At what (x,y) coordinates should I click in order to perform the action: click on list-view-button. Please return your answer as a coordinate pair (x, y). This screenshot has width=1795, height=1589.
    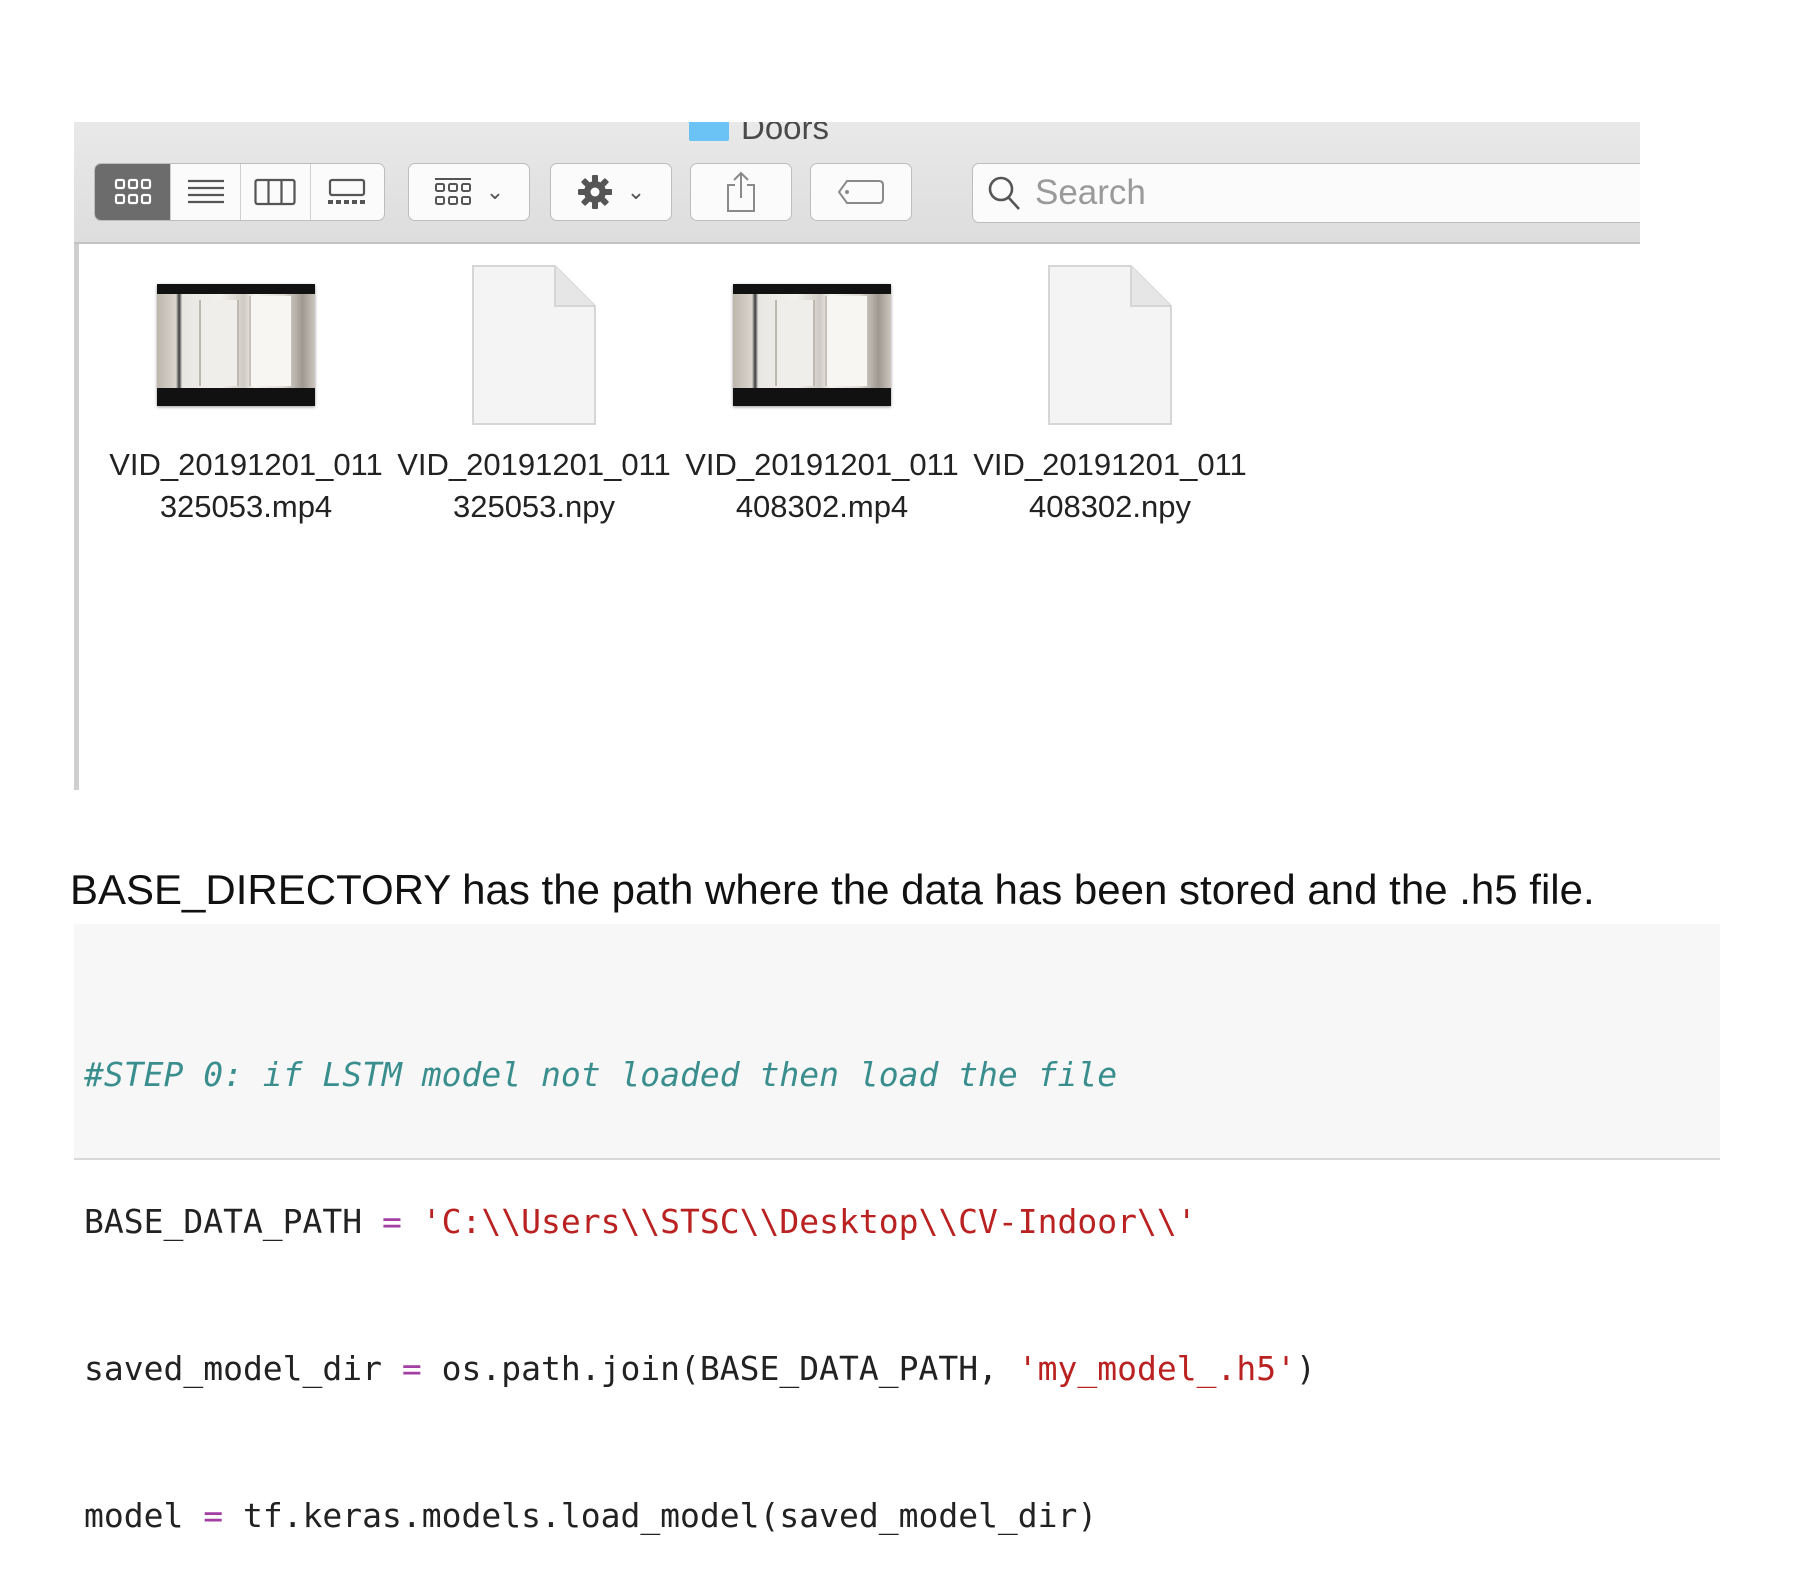
    Looking at the image, I should click on (206, 192).